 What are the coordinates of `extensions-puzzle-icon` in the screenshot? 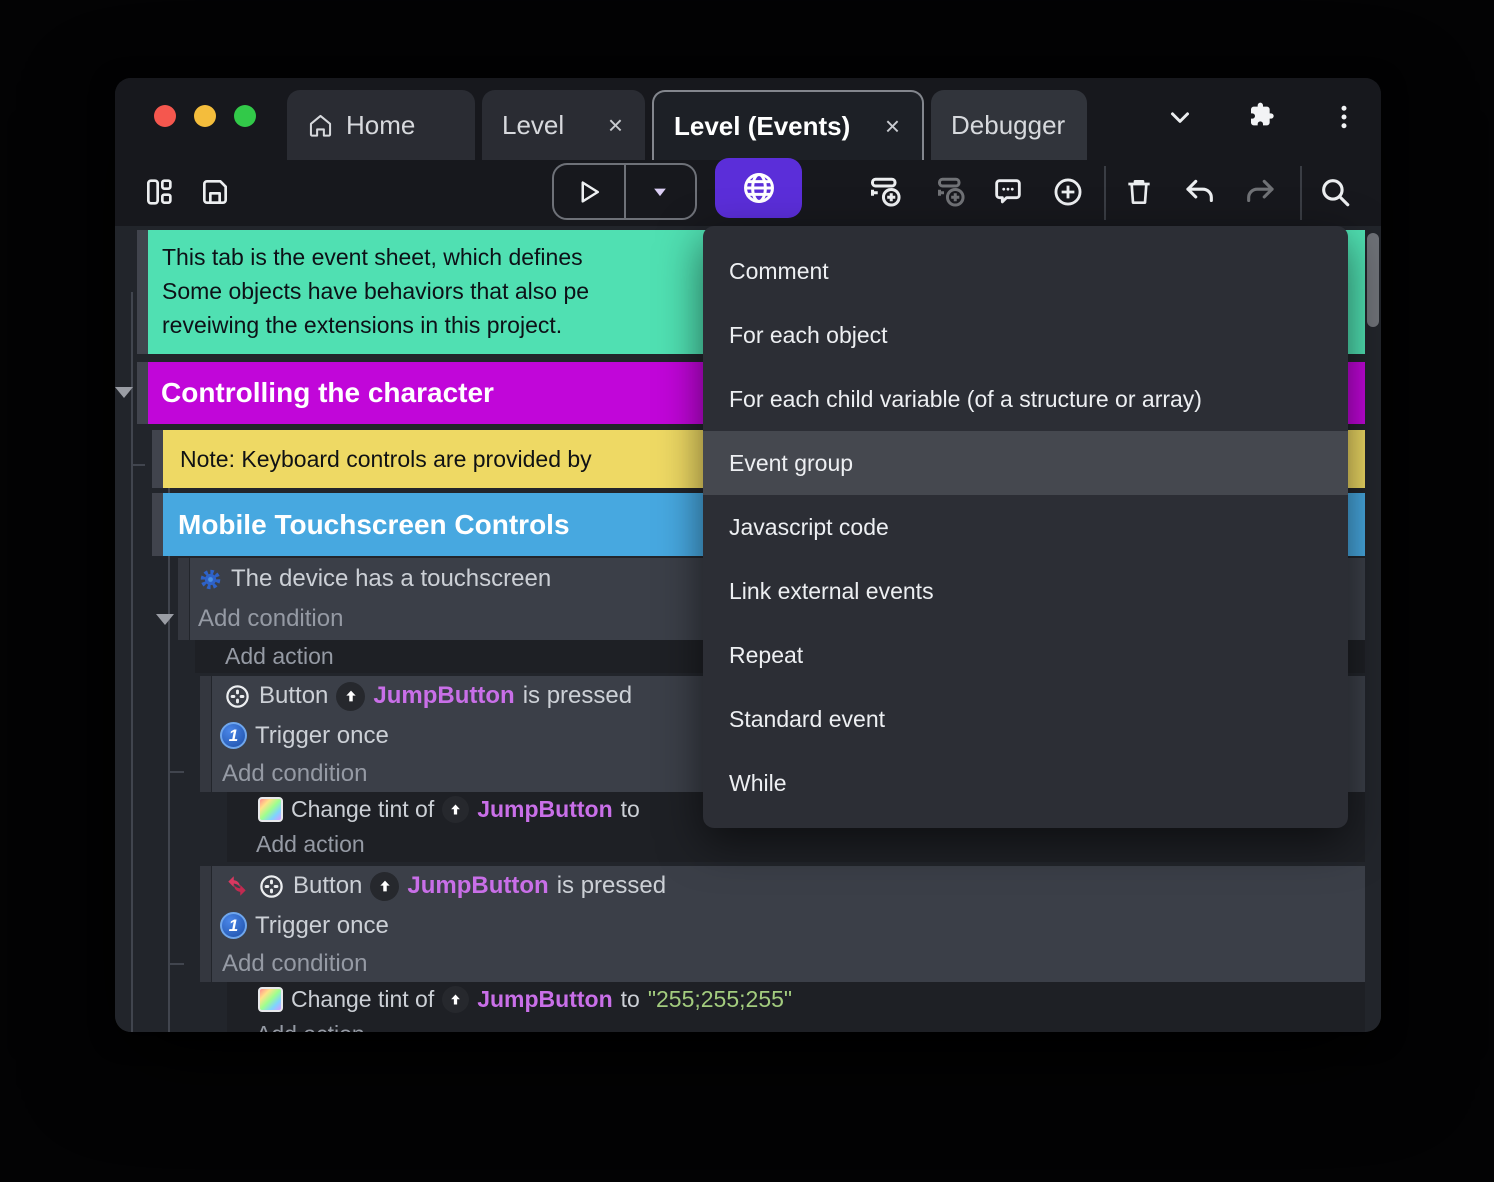 It's located at (1263, 116).